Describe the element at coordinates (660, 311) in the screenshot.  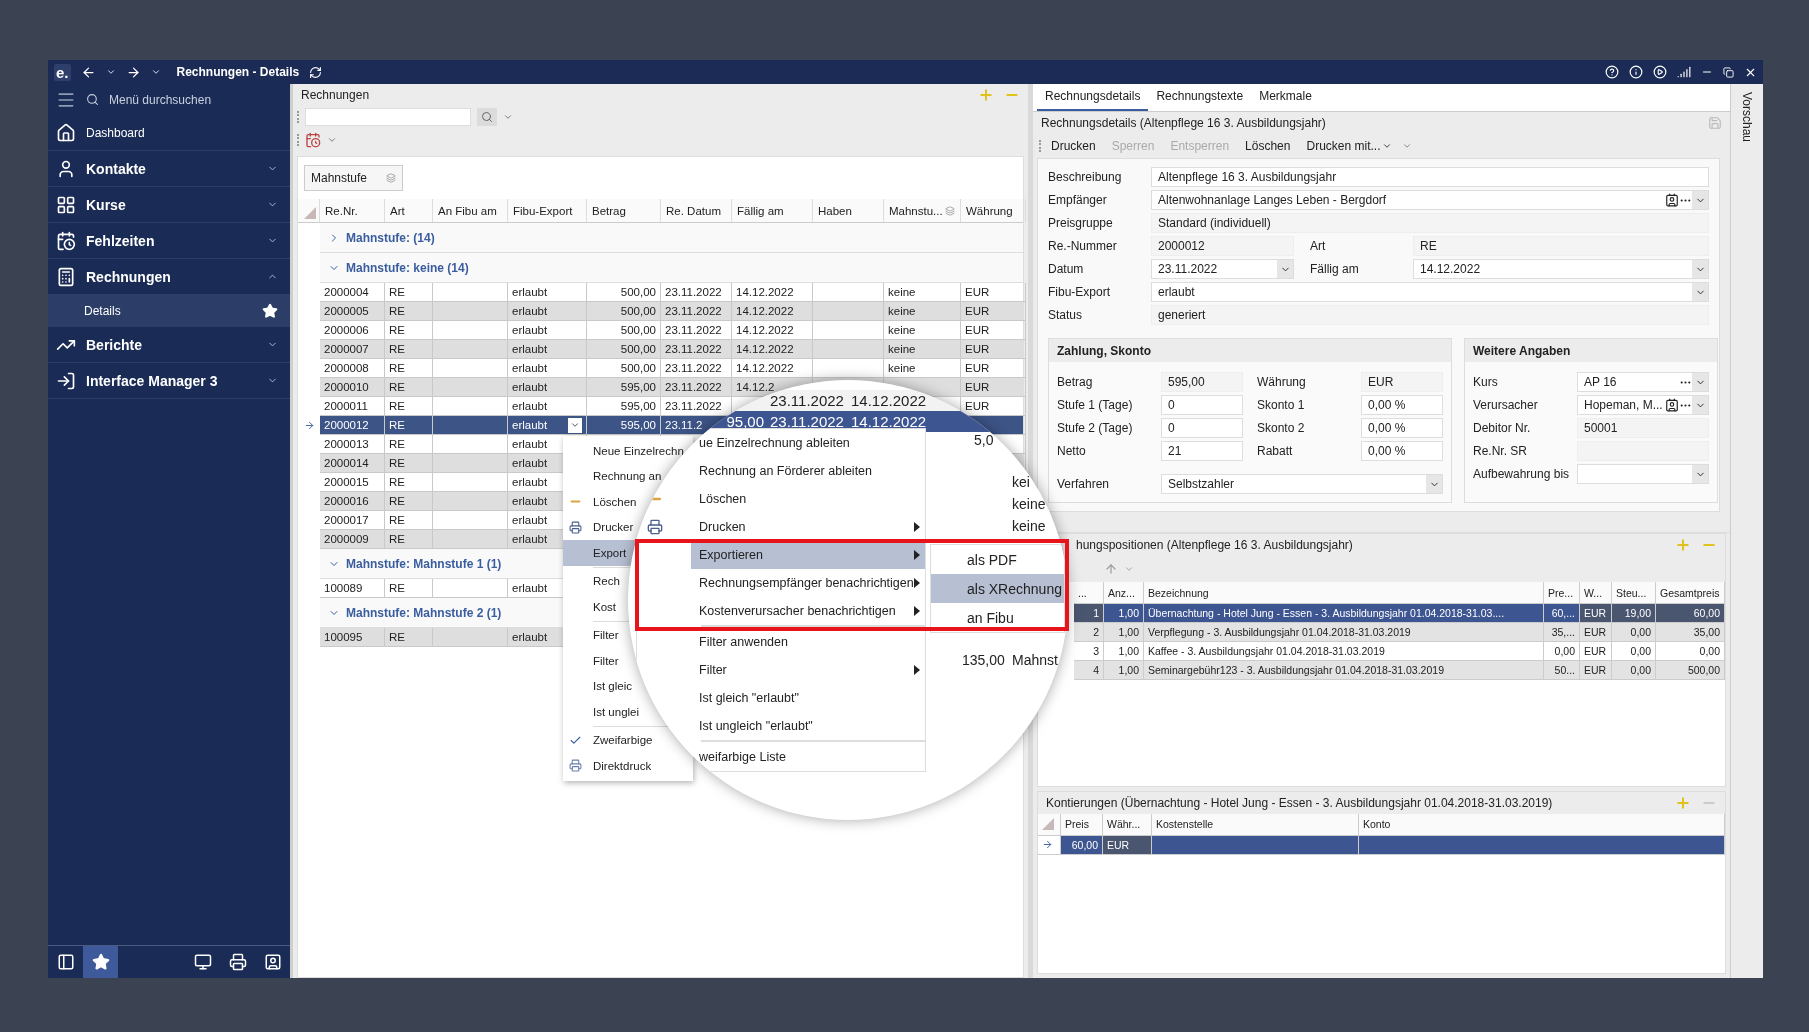
I see `table-row: 2000005 RE erlaubt 500,00 23.11.2022 14.12.2022 keine EUR` at that location.